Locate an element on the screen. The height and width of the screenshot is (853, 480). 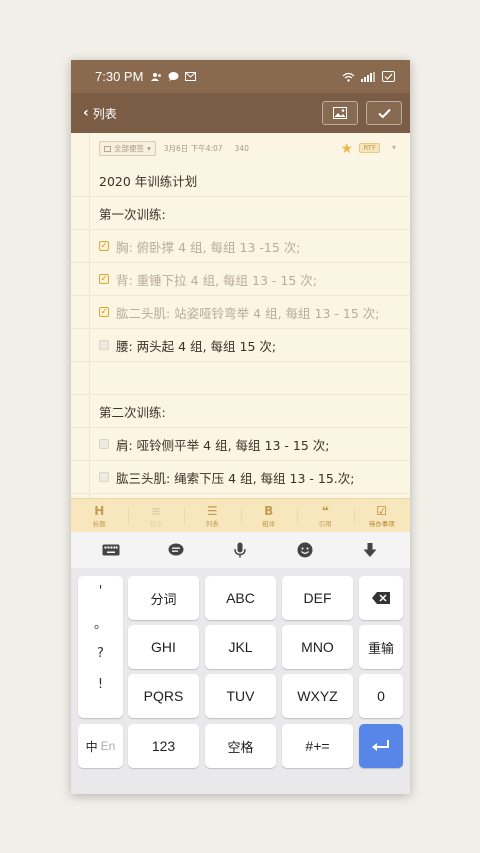
key-def: DEF is located at coordinates (317, 598).